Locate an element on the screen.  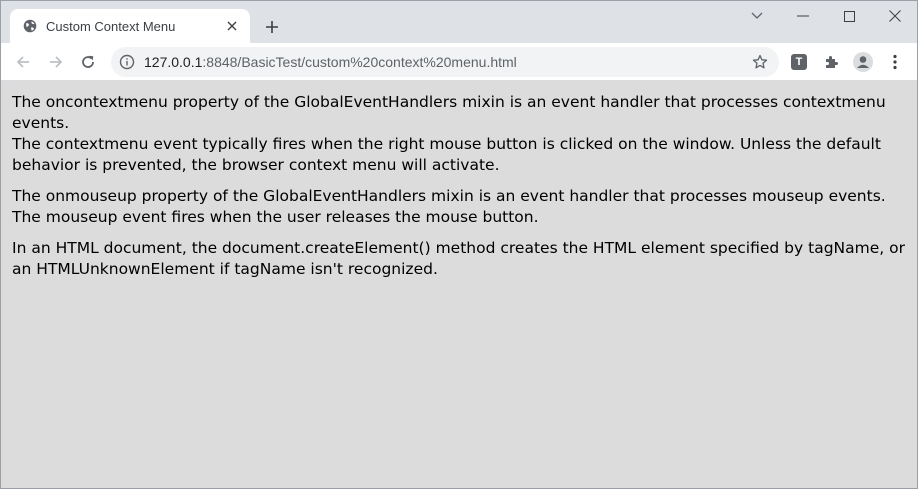
globe-icon is located at coordinates (30, 26).